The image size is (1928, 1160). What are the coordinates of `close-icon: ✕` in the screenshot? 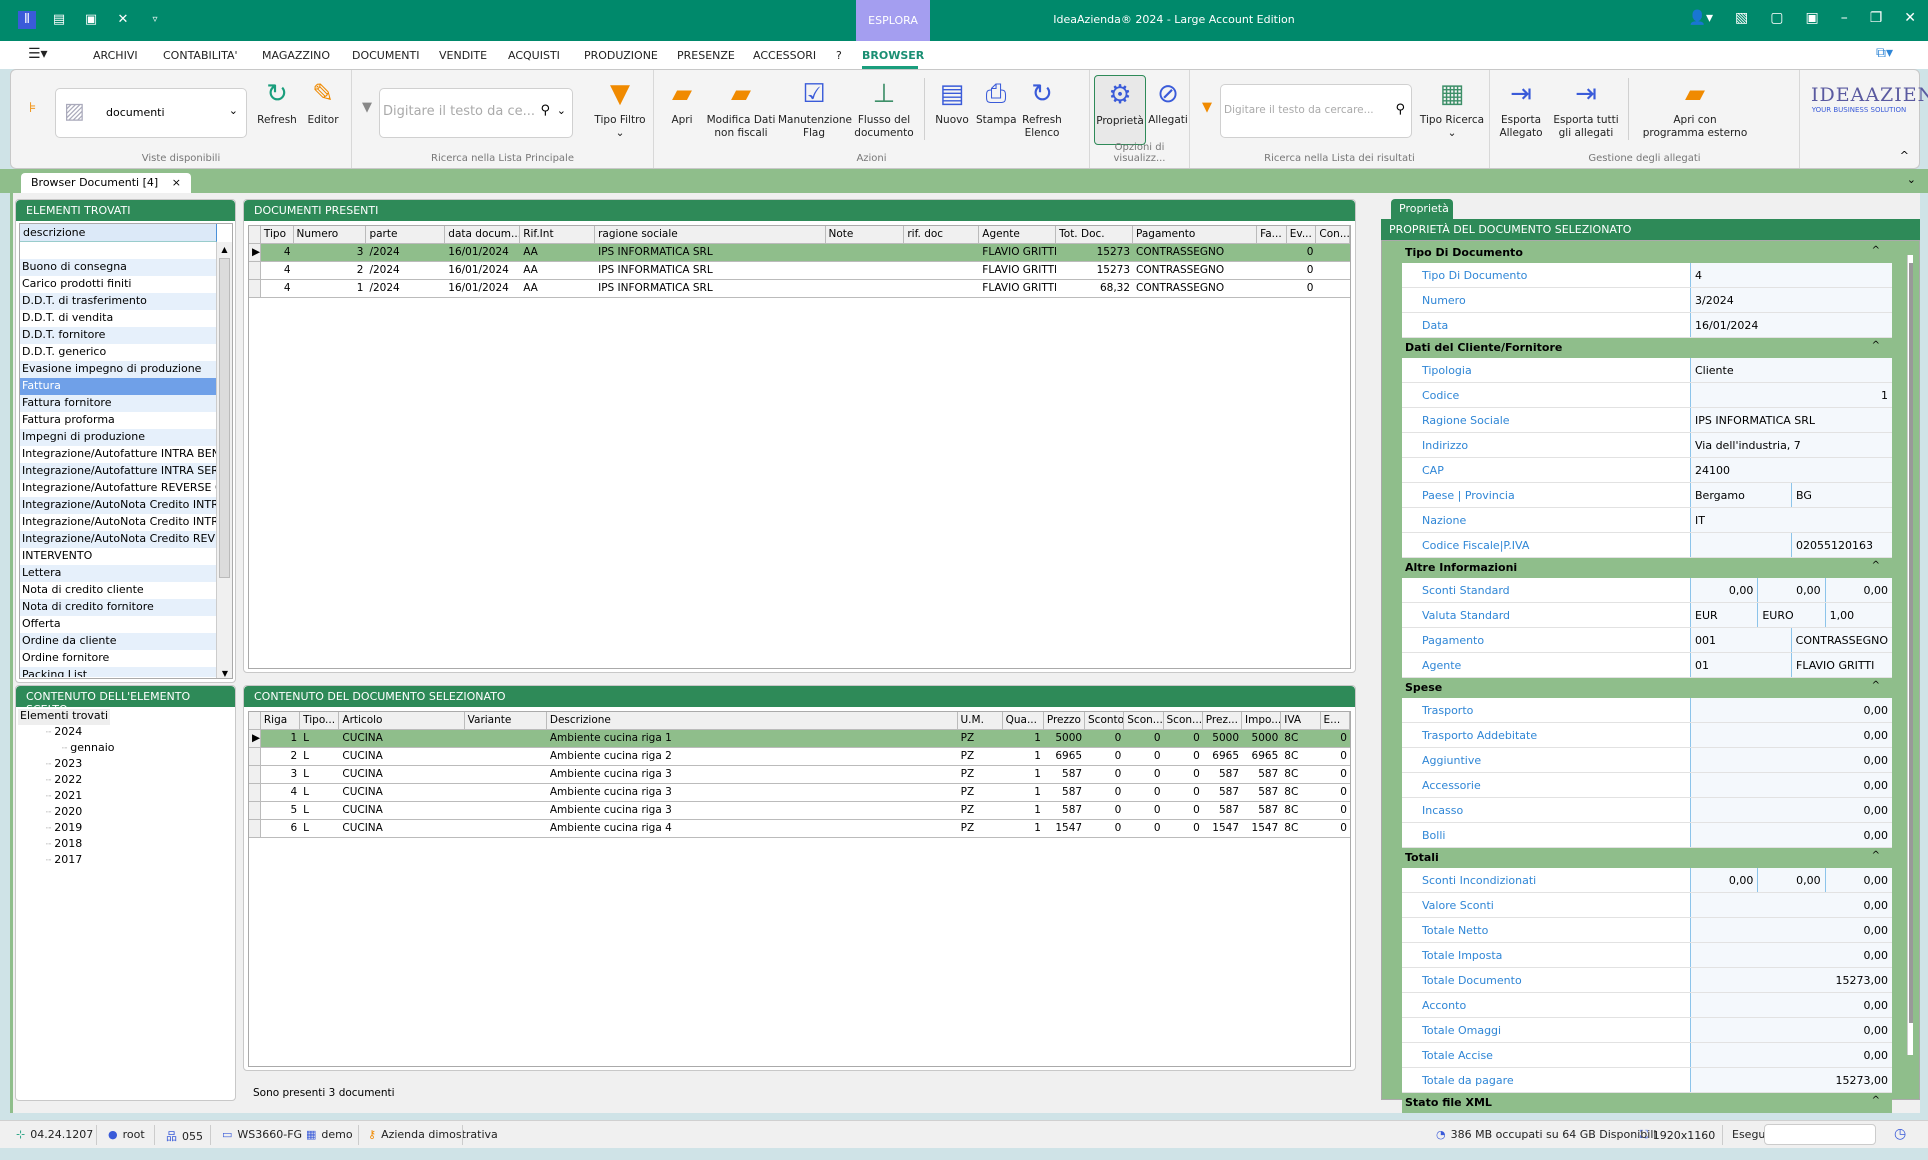 It's located at (1910, 18).